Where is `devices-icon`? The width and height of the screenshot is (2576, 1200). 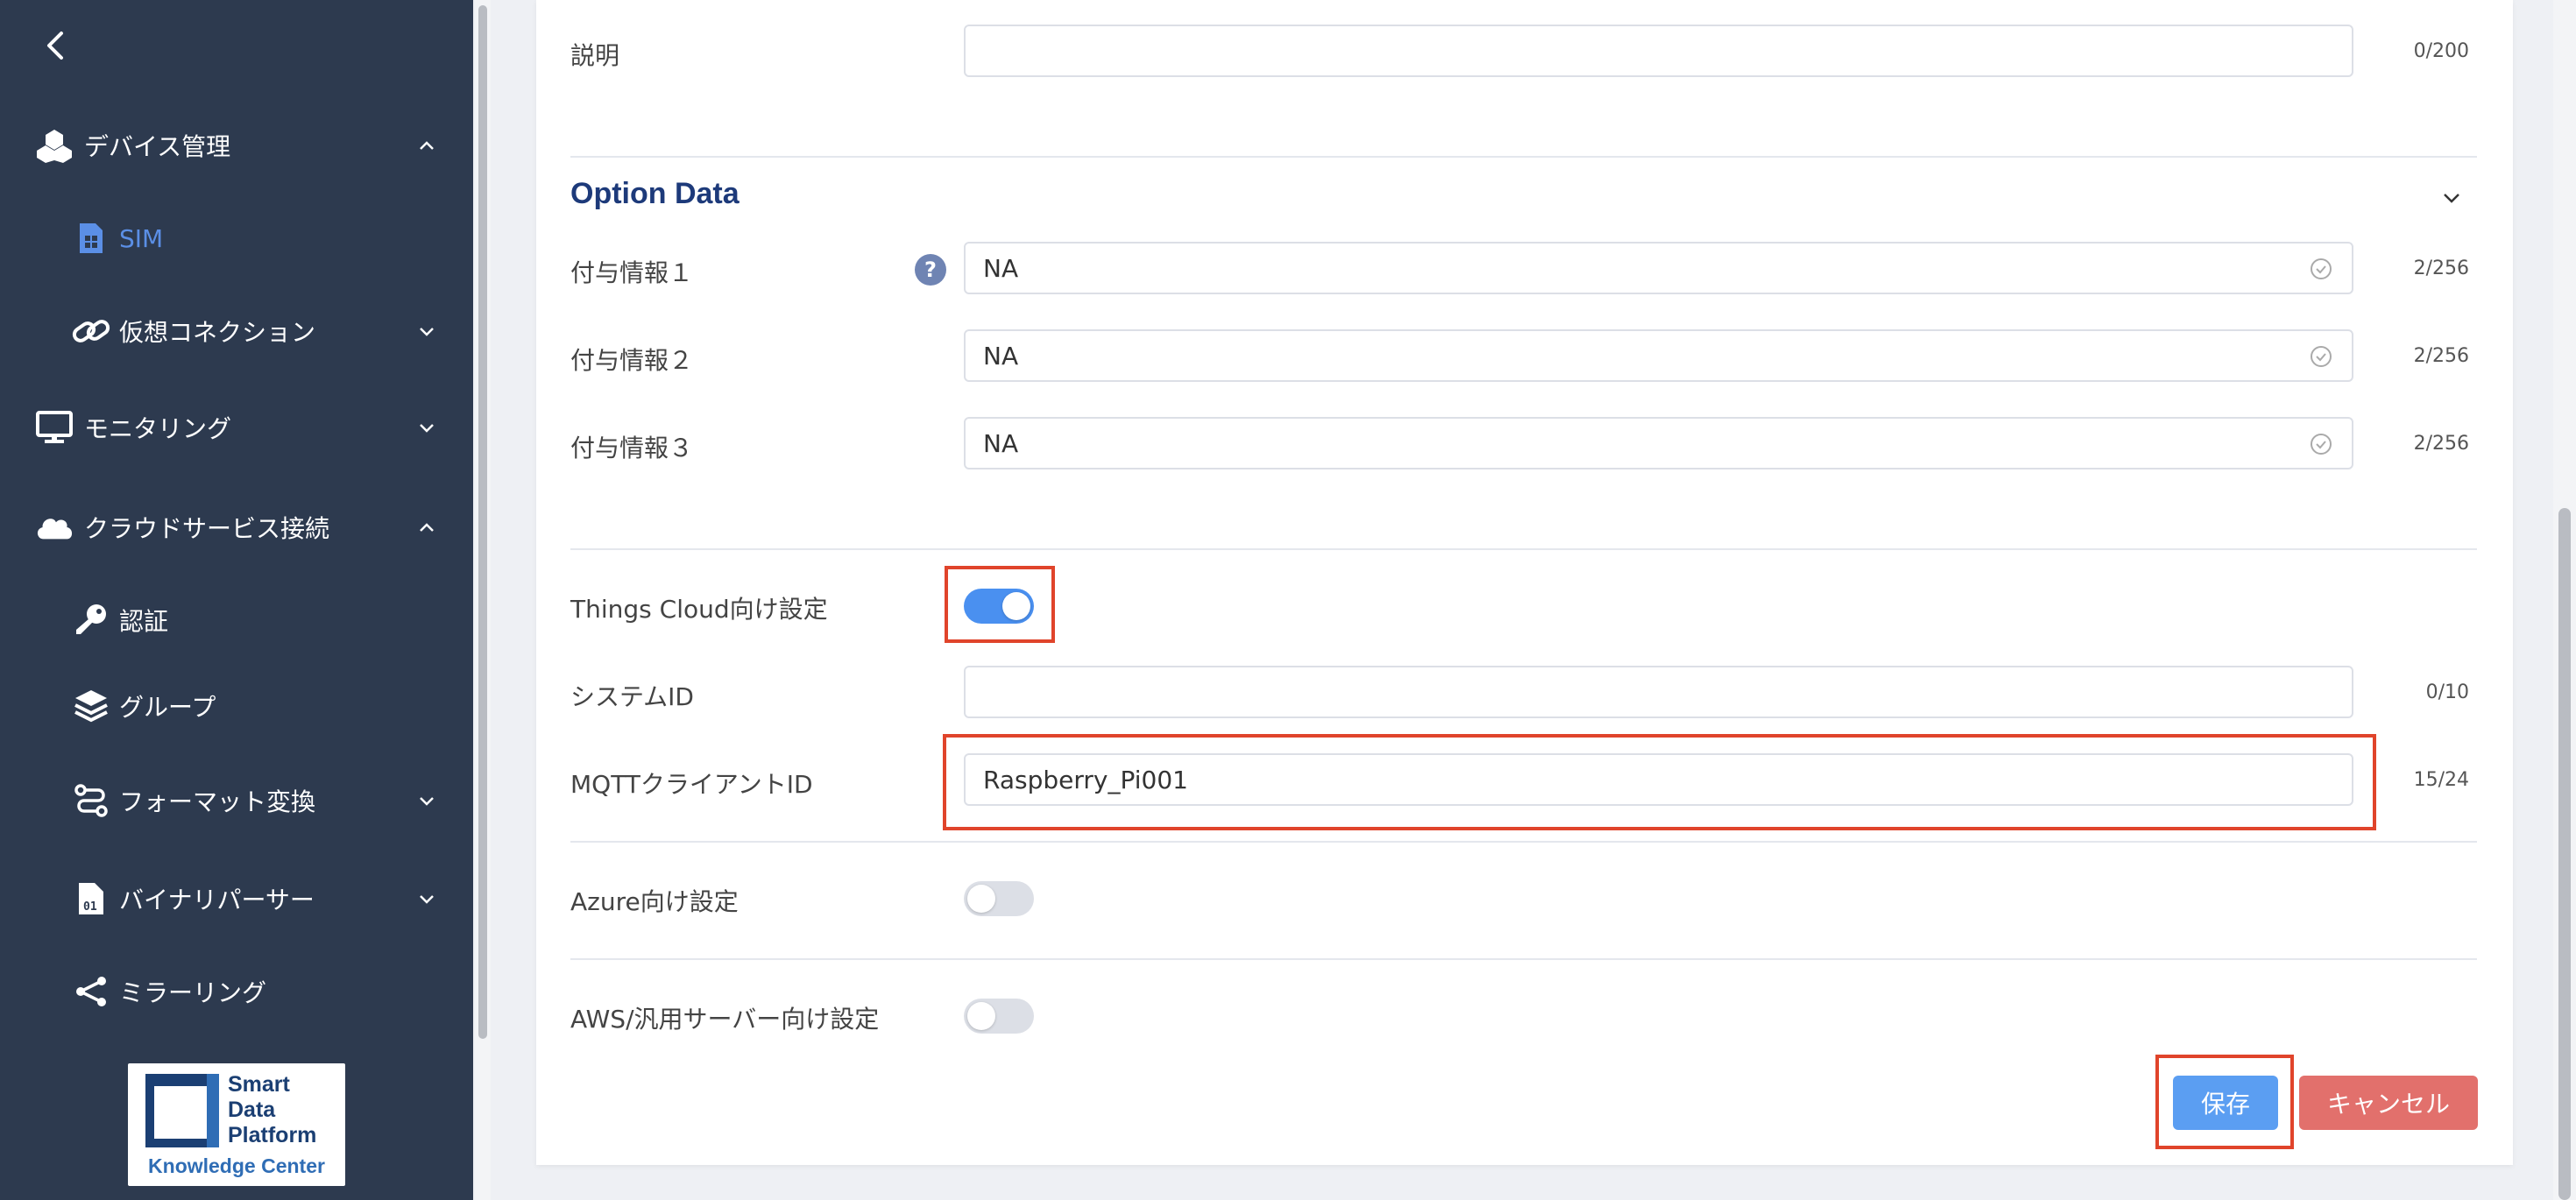 devices-icon is located at coordinates (54, 145).